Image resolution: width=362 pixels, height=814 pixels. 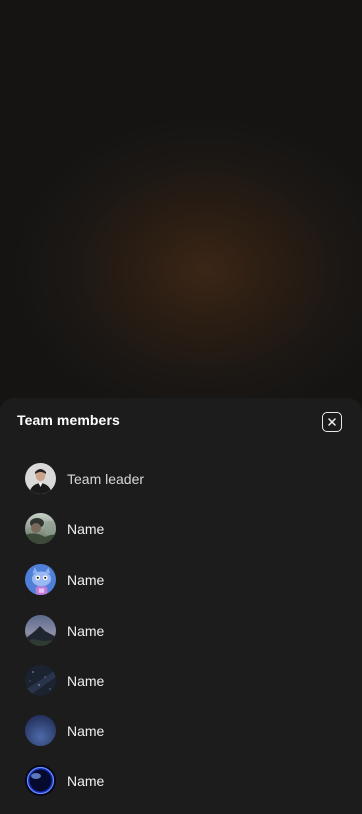 What do you see at coordinates (40, 579) in the screenshot?
I see `cartoon-cat-avatar` at bounding box center [40, 579].